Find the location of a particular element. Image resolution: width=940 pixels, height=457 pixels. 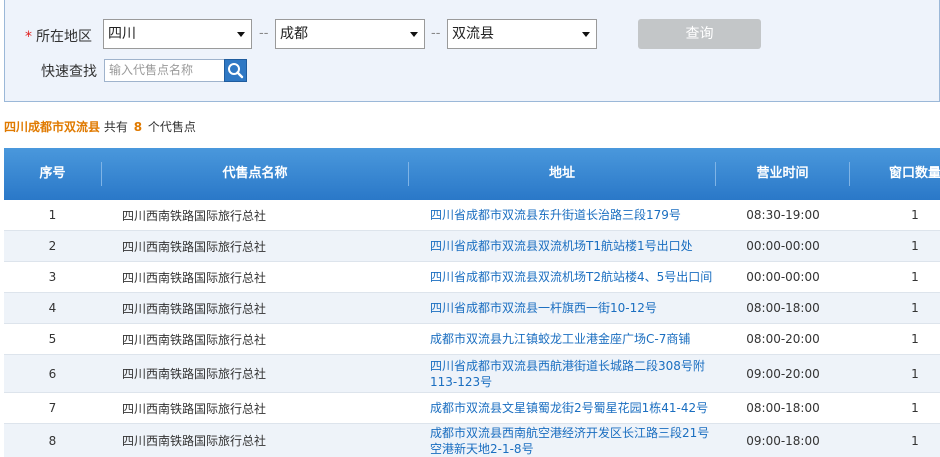

result-summary: 四川成都市双流县 共有 8 个代售点 is located at coordinates (100, 126).